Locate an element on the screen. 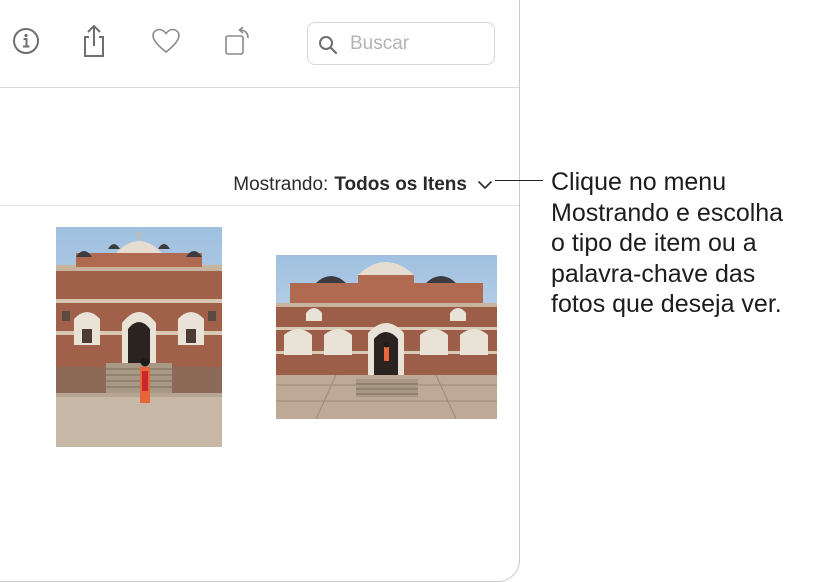 Image resolution: width=835 pixels, height=582 pixels. callout-line: Mostrando e escolha is located at coordinates (667, 212).